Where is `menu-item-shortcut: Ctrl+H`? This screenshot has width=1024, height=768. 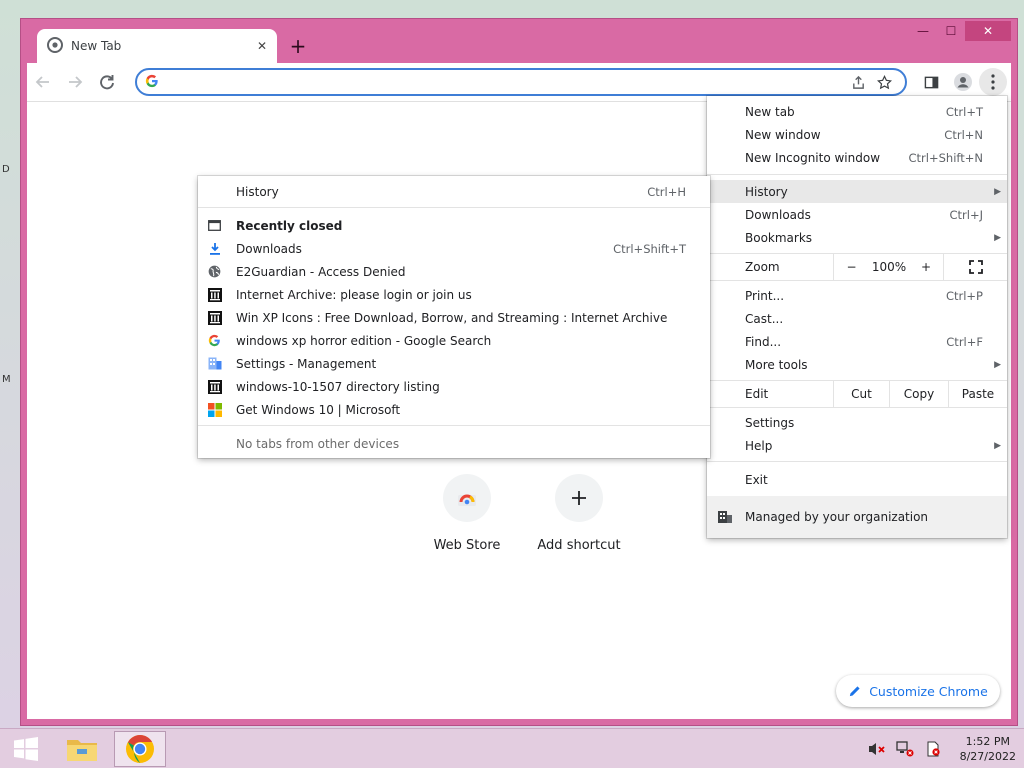 menu-item-shortcut: Ctrl+H is located at coordinates (666, 191).